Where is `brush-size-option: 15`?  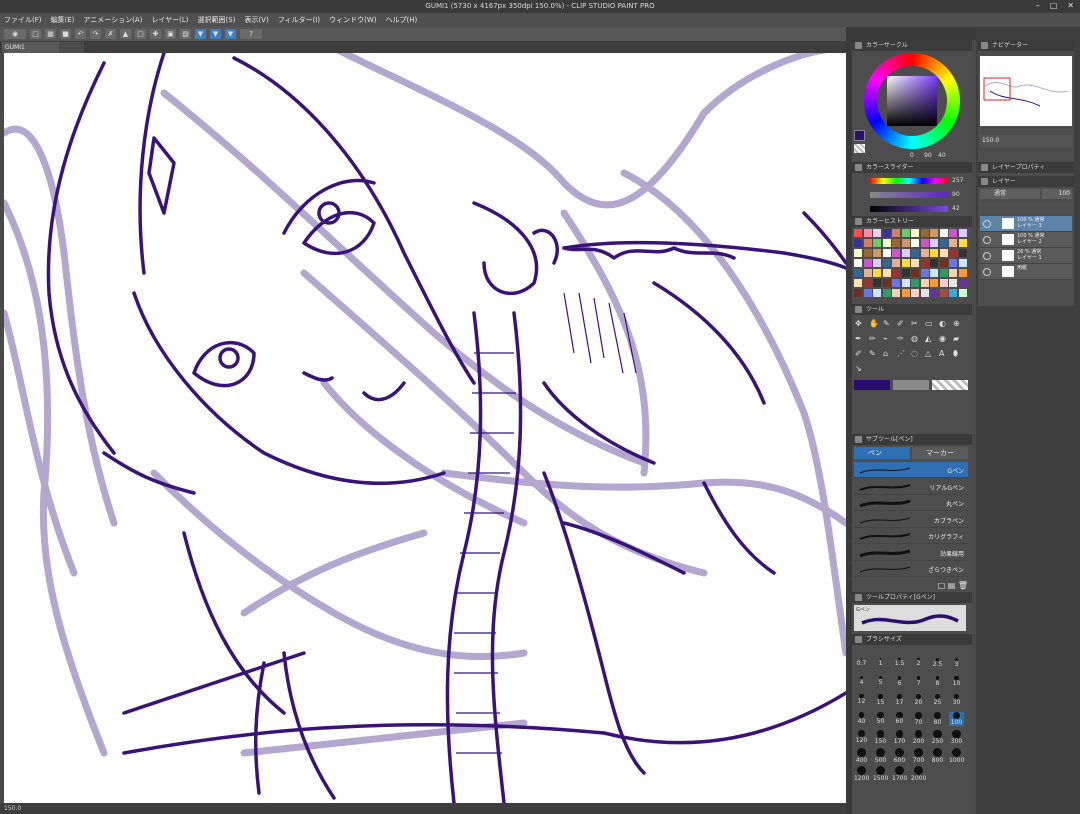
brush-size-option: 15 is located at coordinates (880, 701).